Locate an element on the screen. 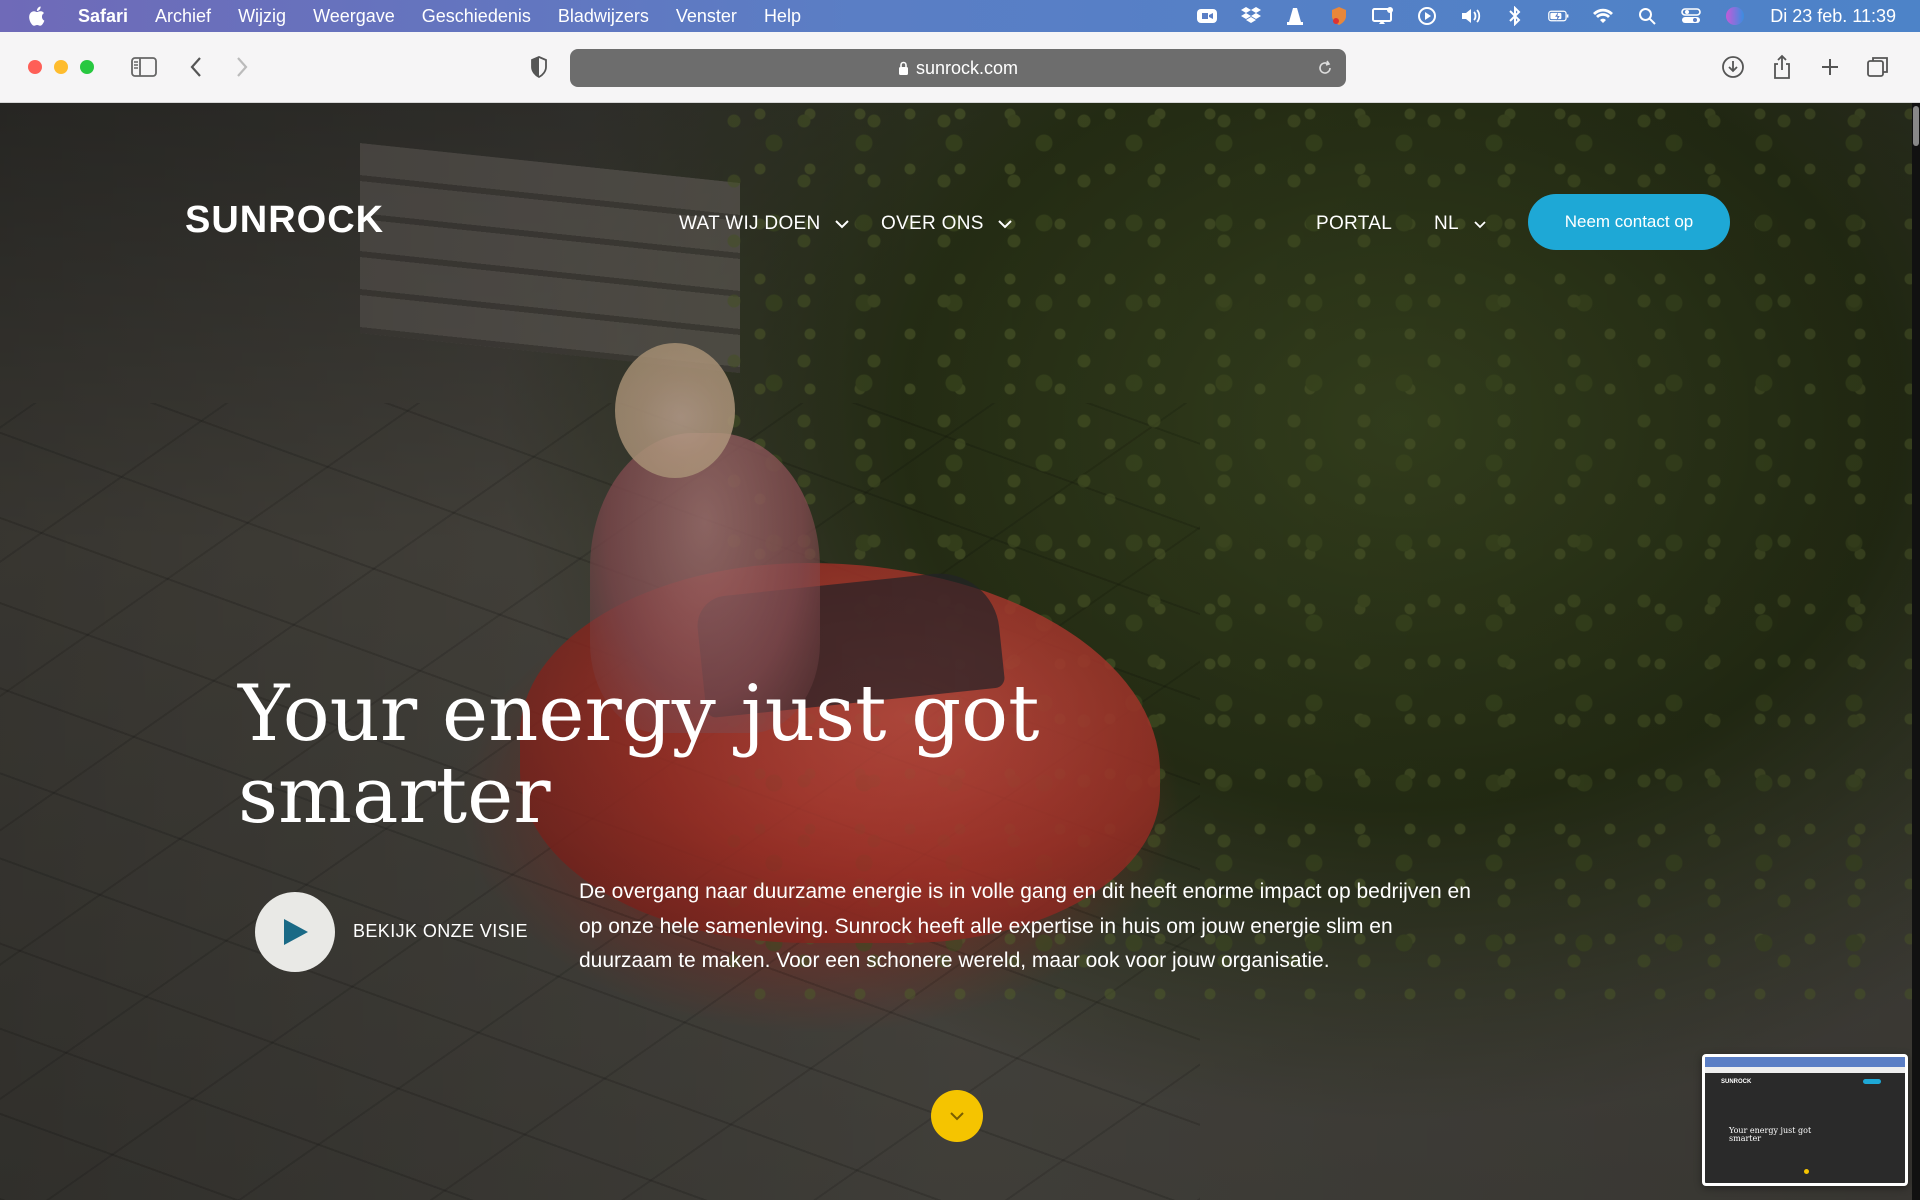 The width and height of the screenshot is (1920, 1200). contact-button: Neem contact op is located at coordinates (1629, 222).